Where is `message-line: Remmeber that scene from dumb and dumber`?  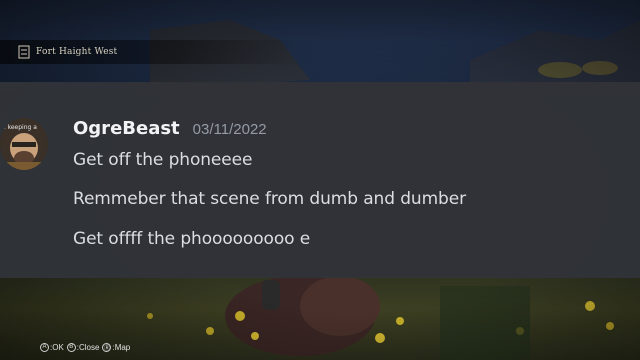 message-line: Remmeber that scene from dumb and dumber is located at coordinates (269, 199).